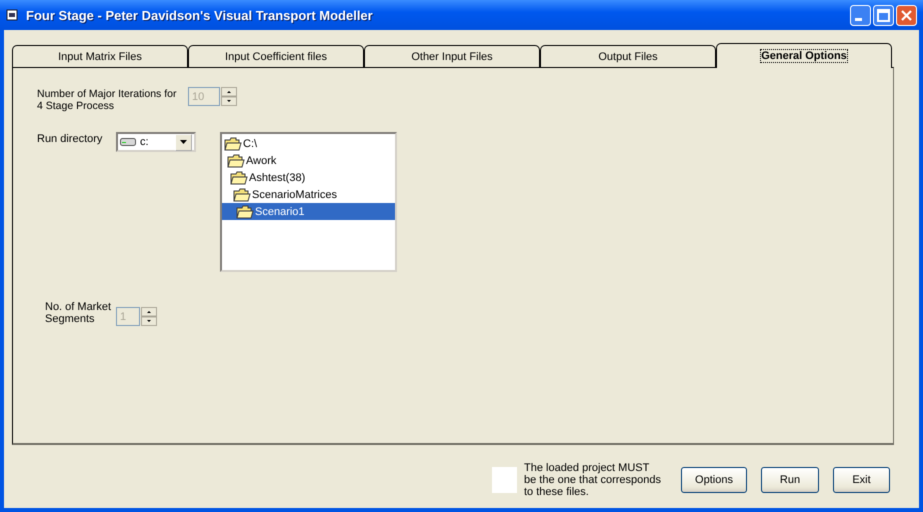 The width and height of the screenshot is (923, 512). Describe the element at coordinates (308, 177) in the screenshot. I see `folder-item: Ashtest(38)` at that location.